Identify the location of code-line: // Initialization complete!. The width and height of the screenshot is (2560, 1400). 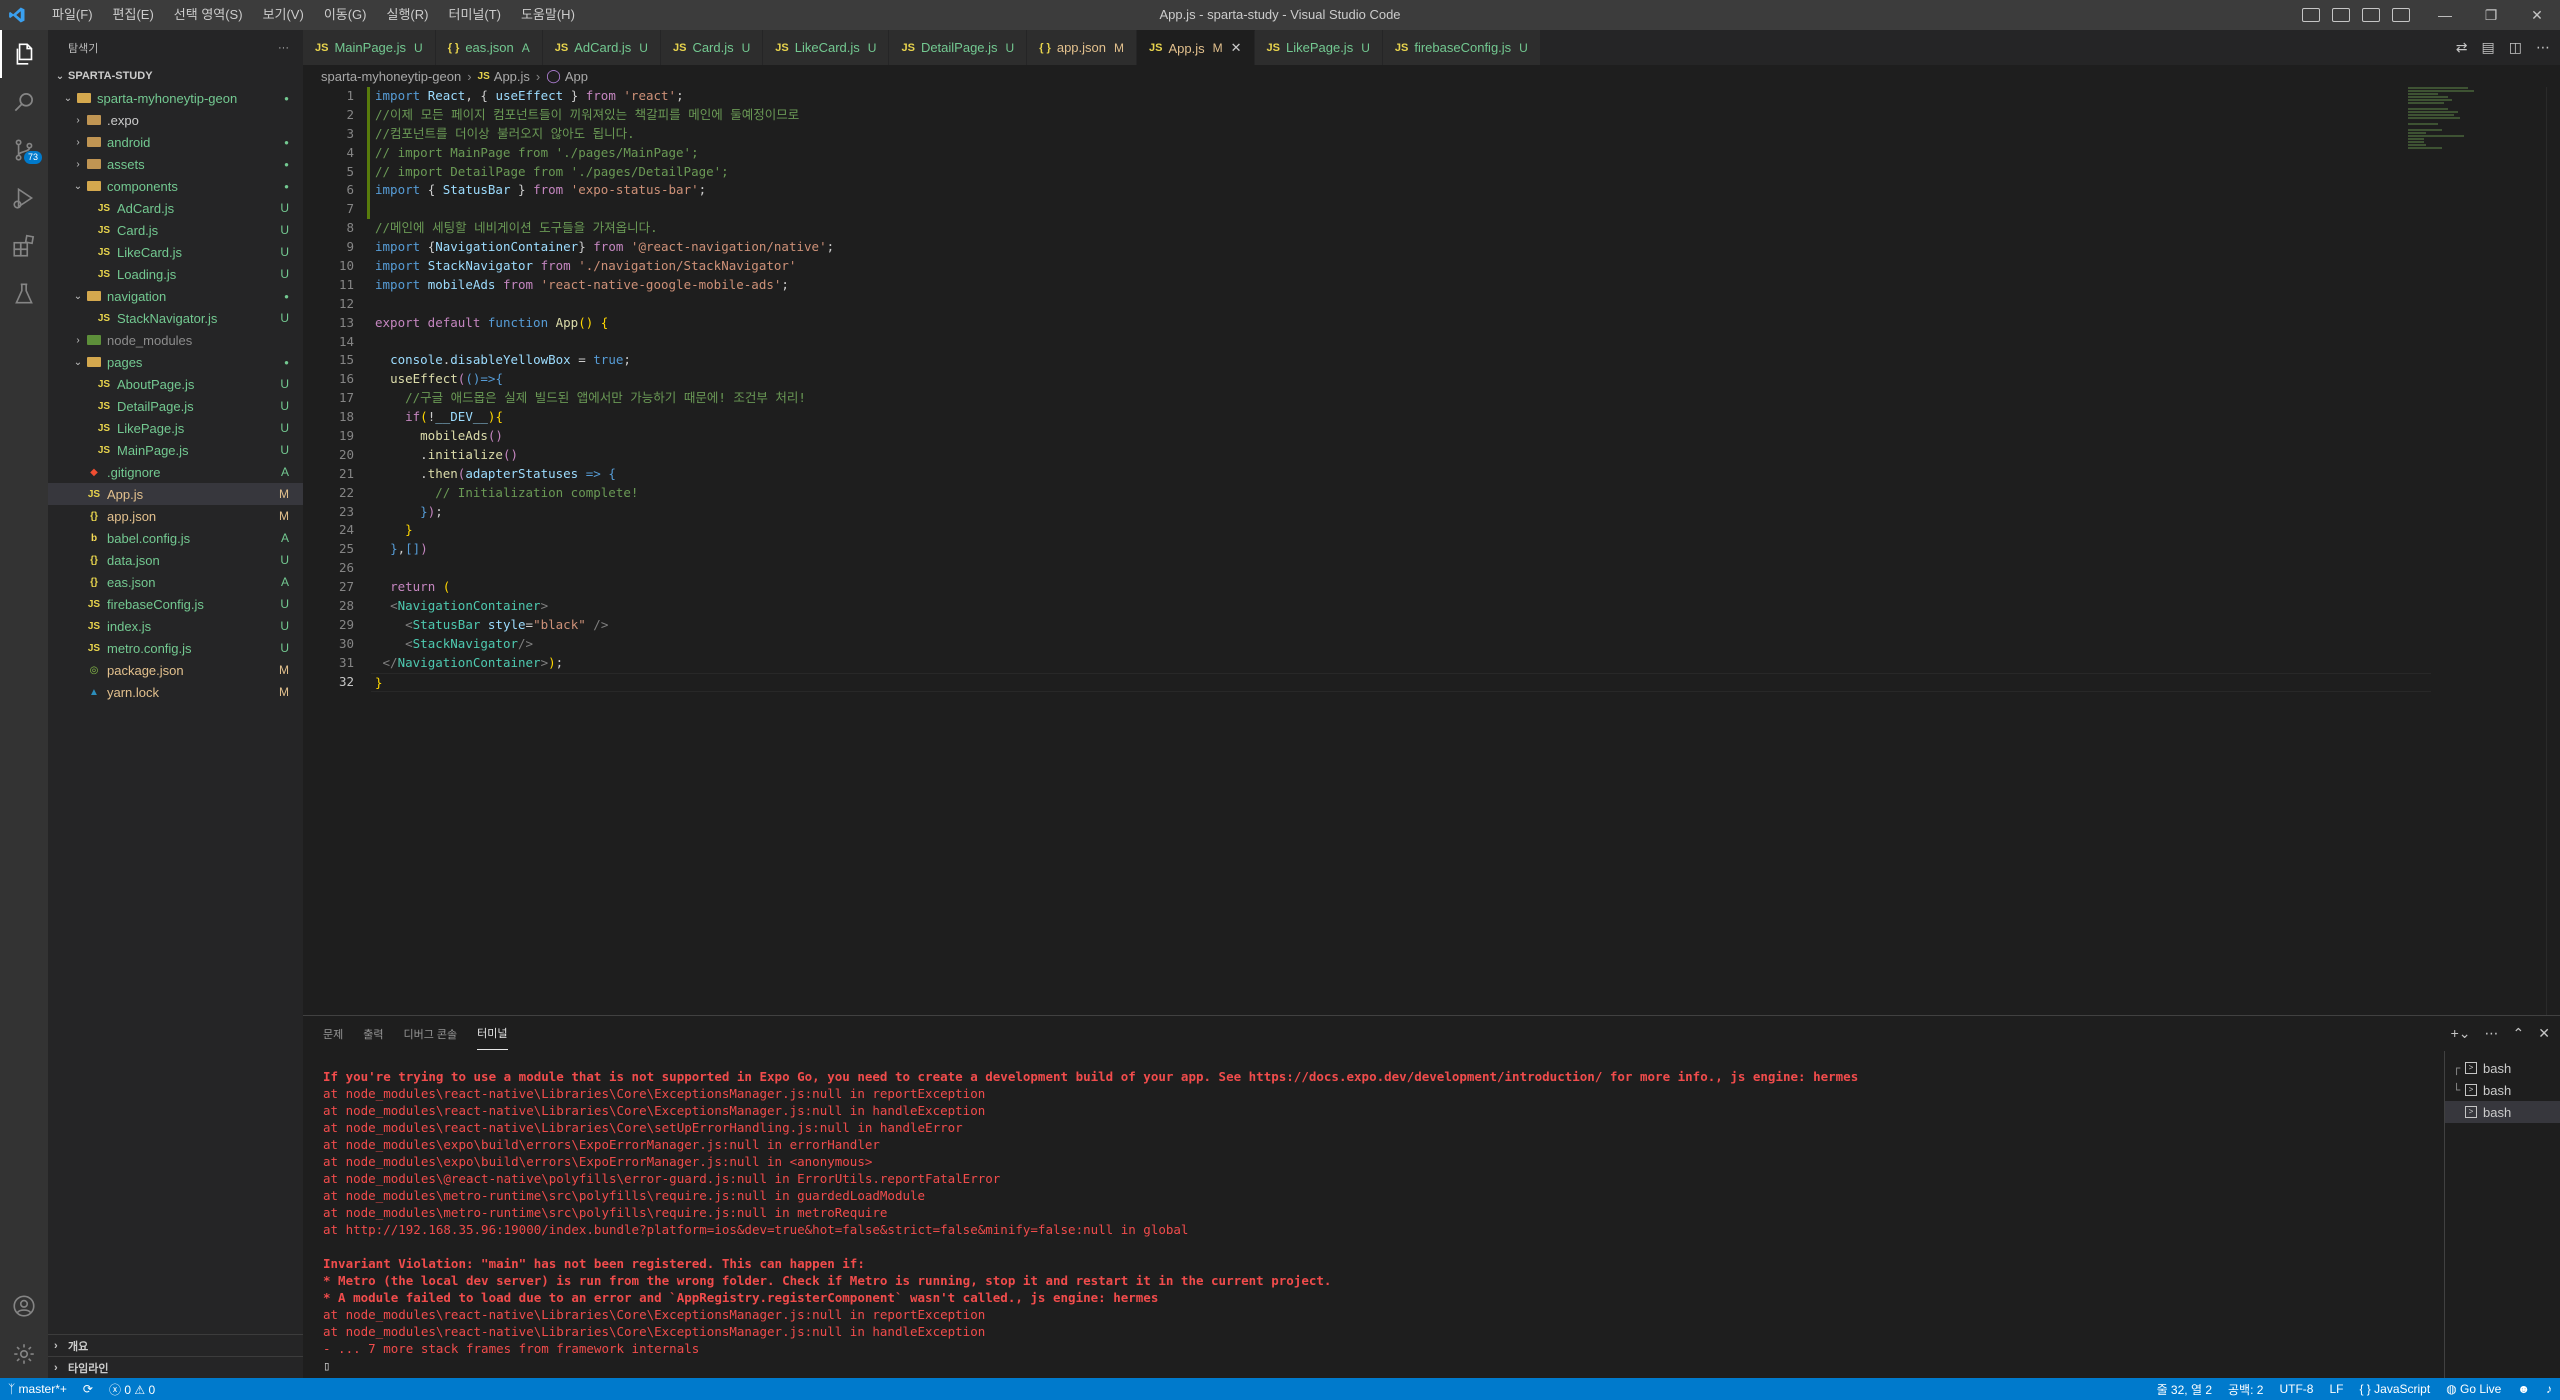
(1421, 493).